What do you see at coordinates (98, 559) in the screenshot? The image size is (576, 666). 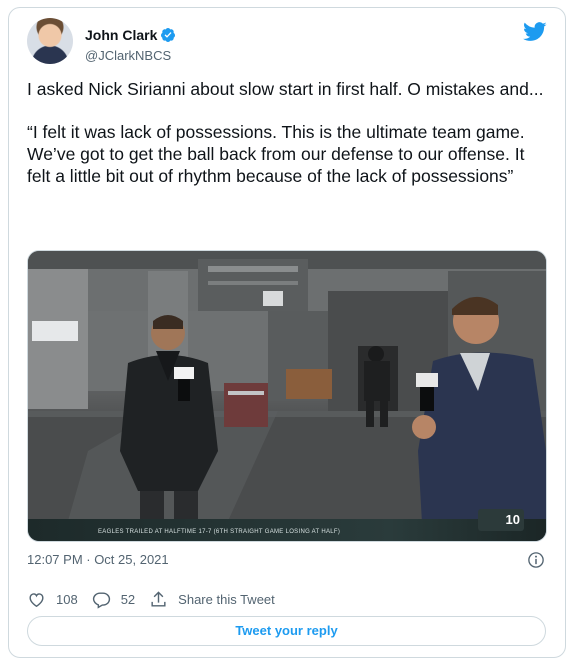 I see `tweet-timestamp: 12:07 PM · Oct 25, 2021` at bounding box center [98, 559].